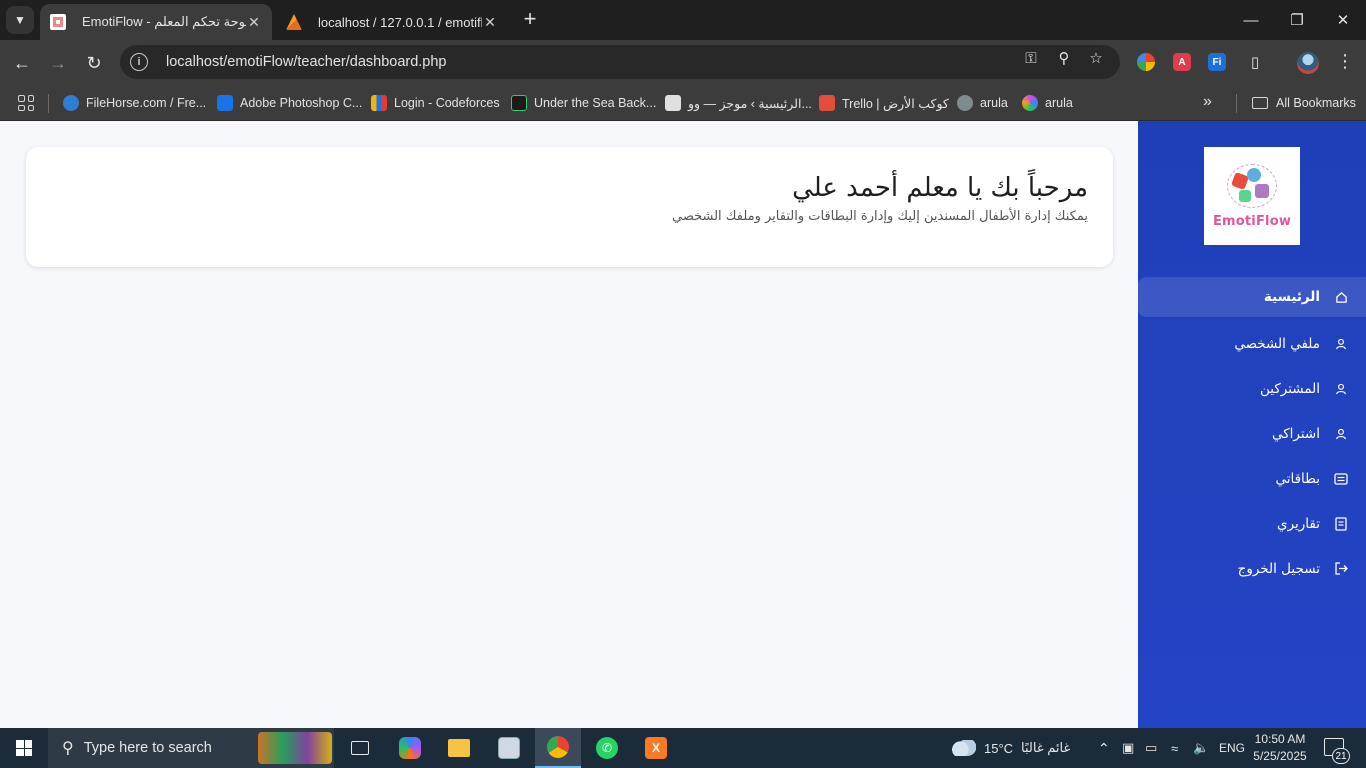 This screenshot has width=1366, height=768. I want to click on whatsapp-app: ✆, so click(607, 748).